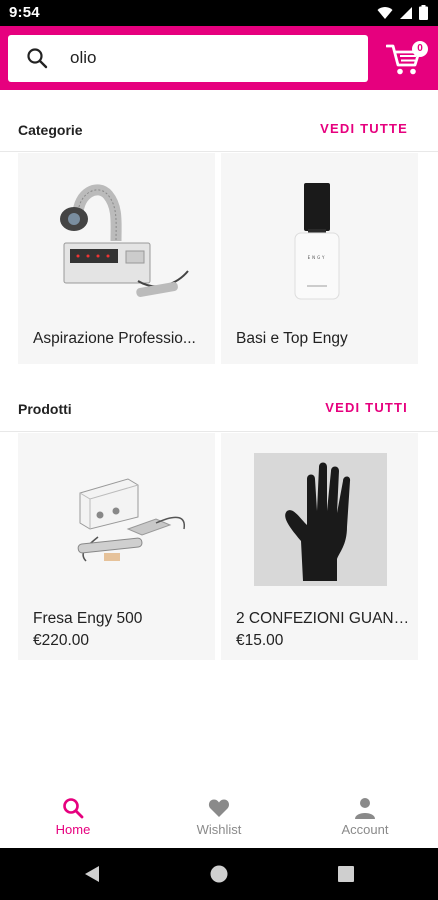 This screenshot has height=900, width=438. I want to click on heart-icon, so click(219, 808).